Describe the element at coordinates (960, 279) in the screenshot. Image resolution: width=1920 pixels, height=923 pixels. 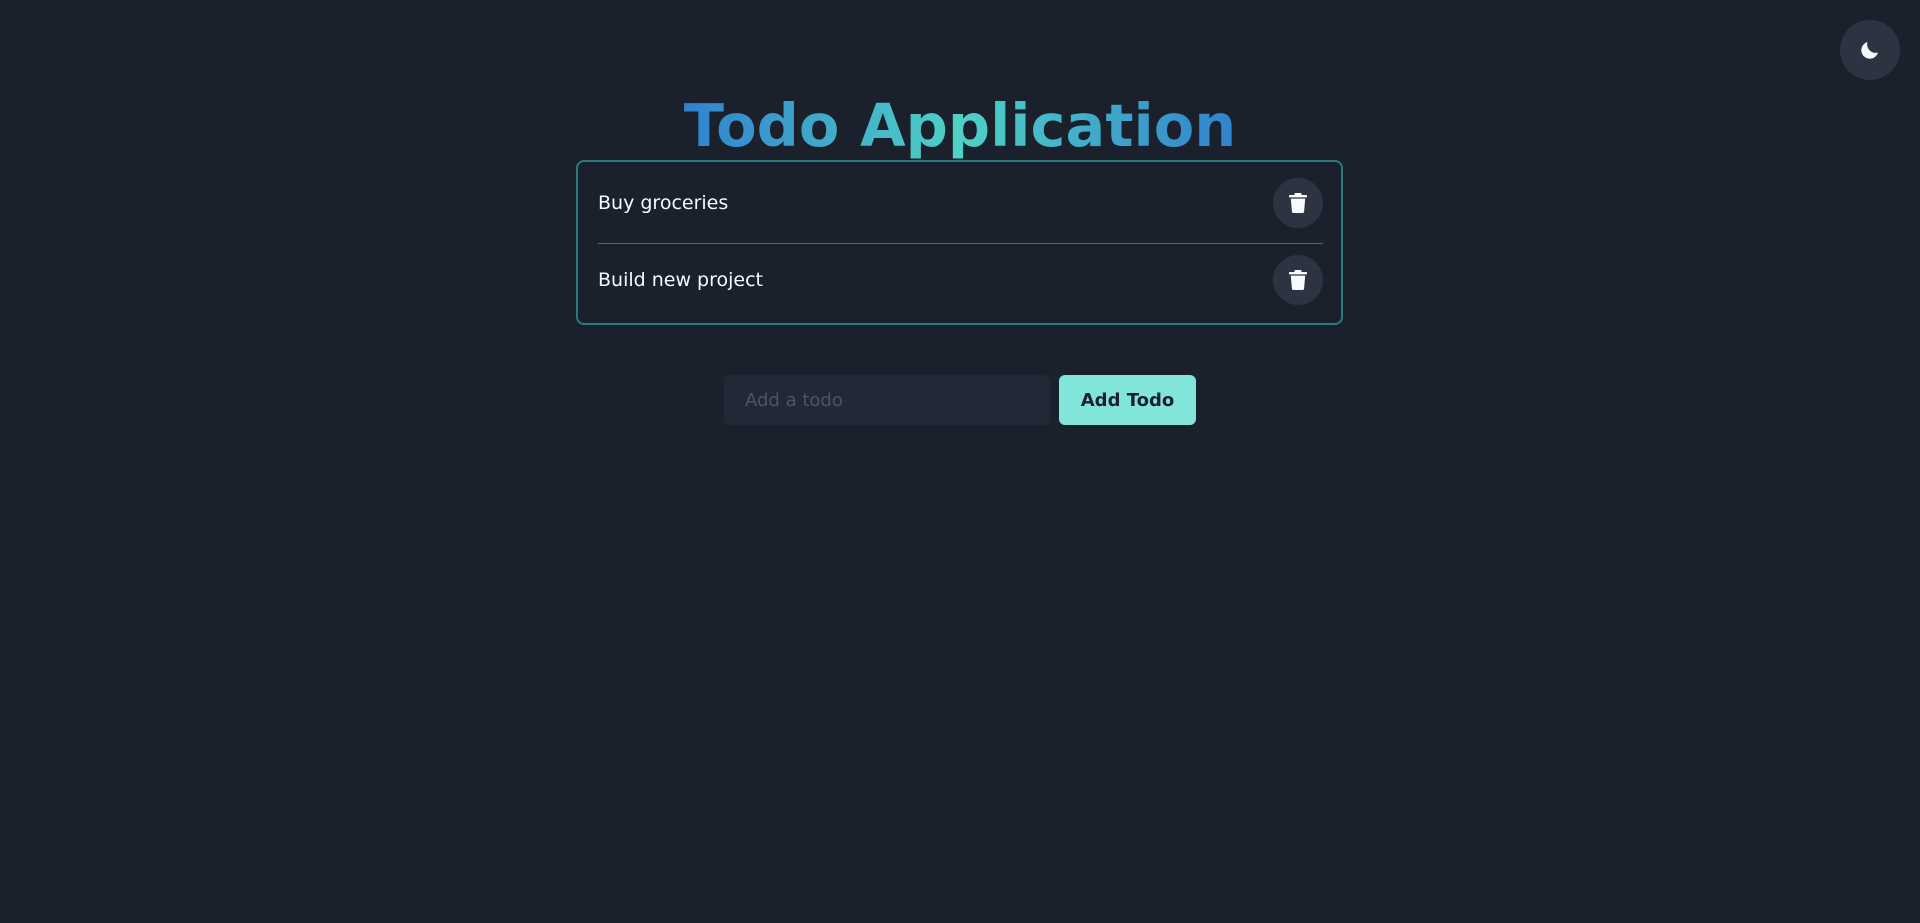
I see `todo-item: Build new project` at that location.